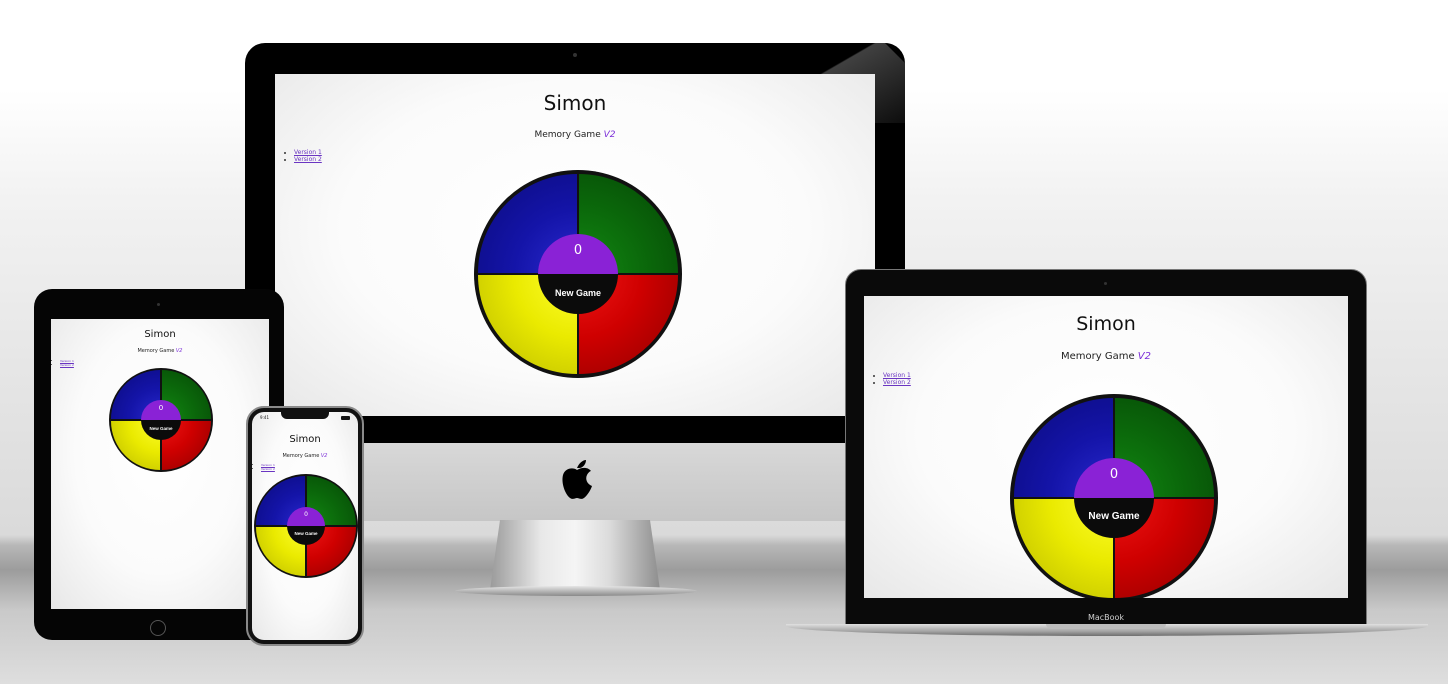 The width and height of the screenshot is (1448, 684). What do you see at coordinates (345, 418) in the screenshot?
I see `battery-icon` at bounding box center [345, 418].